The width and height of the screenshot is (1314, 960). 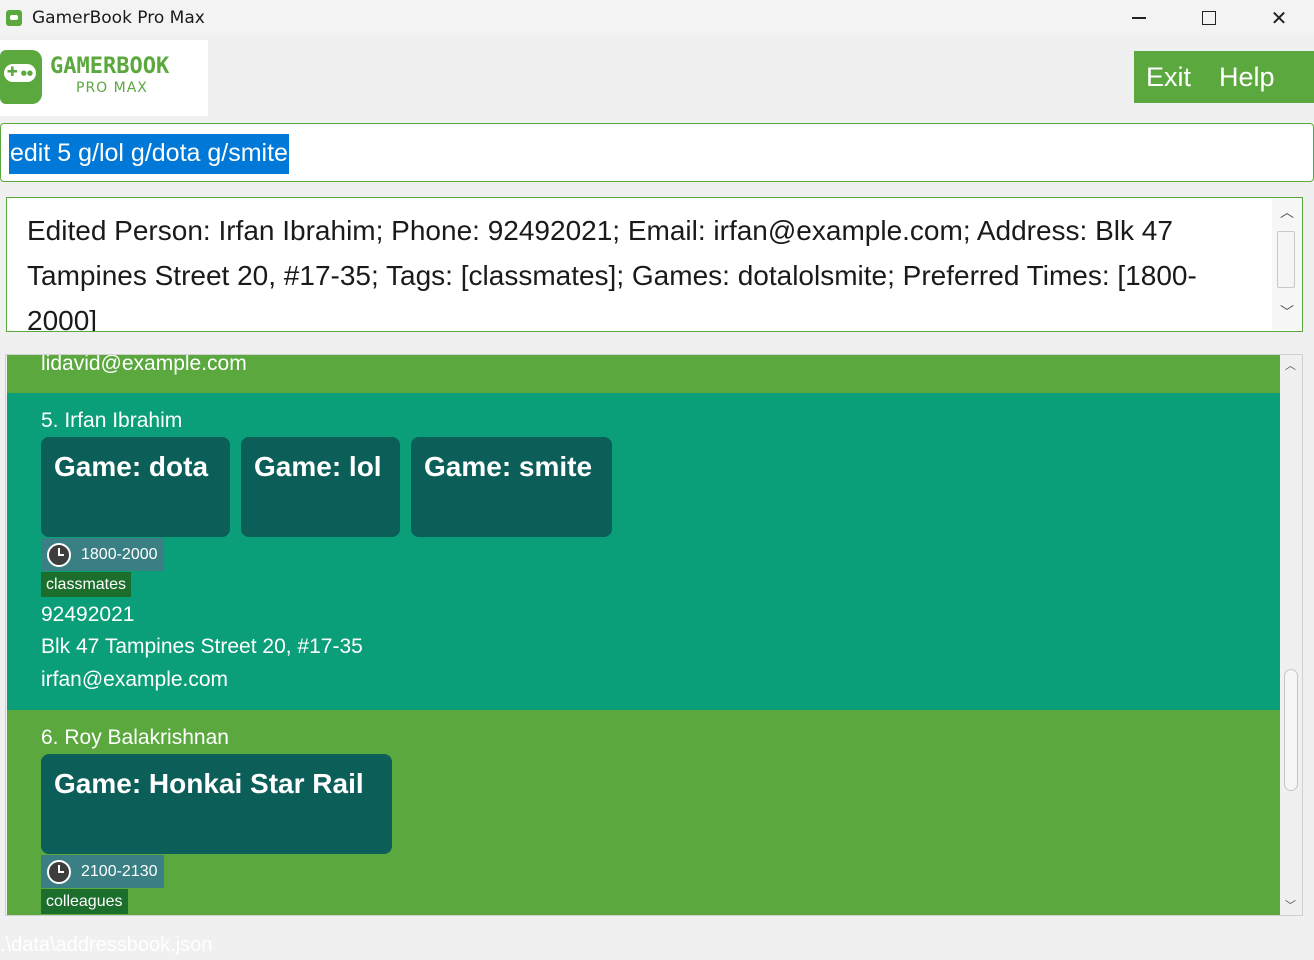 What do you see at coordinates (1168, 77) in the screenshot?
I see `menu-exit: Exit` at bounding box center [1168, 77].